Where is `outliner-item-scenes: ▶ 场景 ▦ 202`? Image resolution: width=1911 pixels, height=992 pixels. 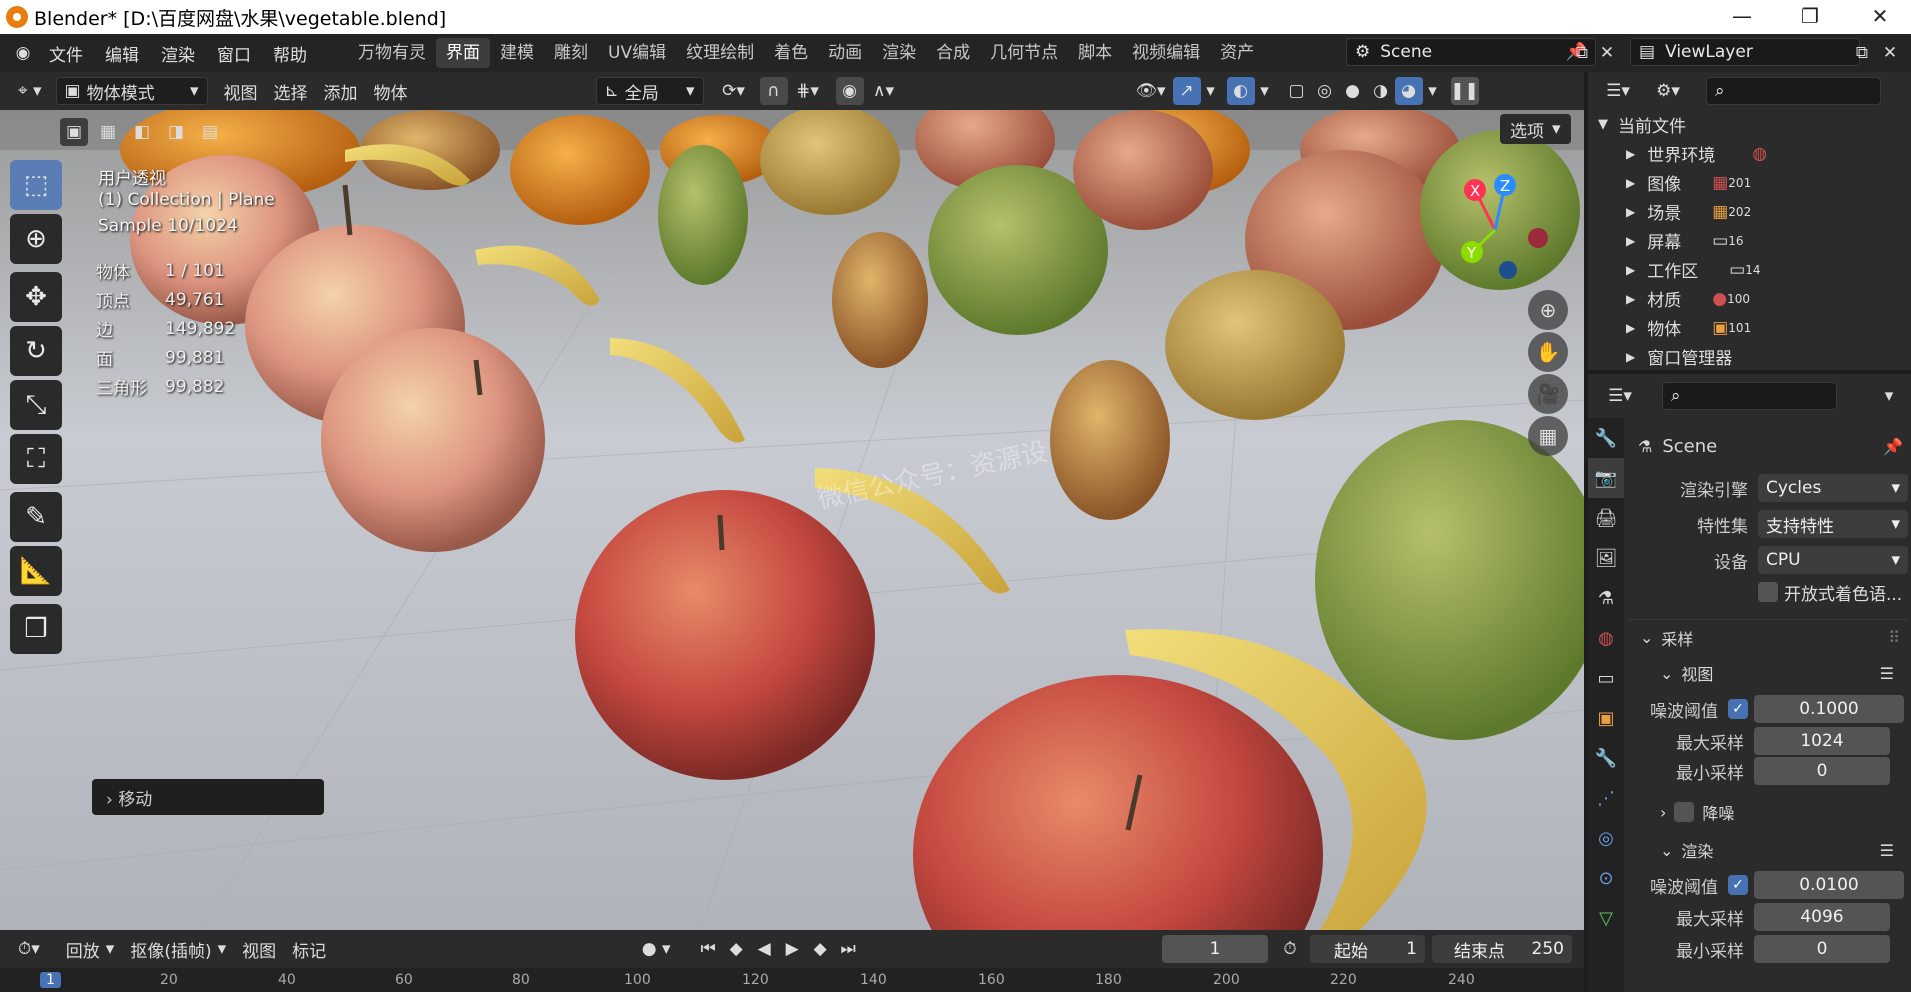
outliner-item-scenes: ▶ 场景 ▦ 202 is located at coordinates (1749, 211).